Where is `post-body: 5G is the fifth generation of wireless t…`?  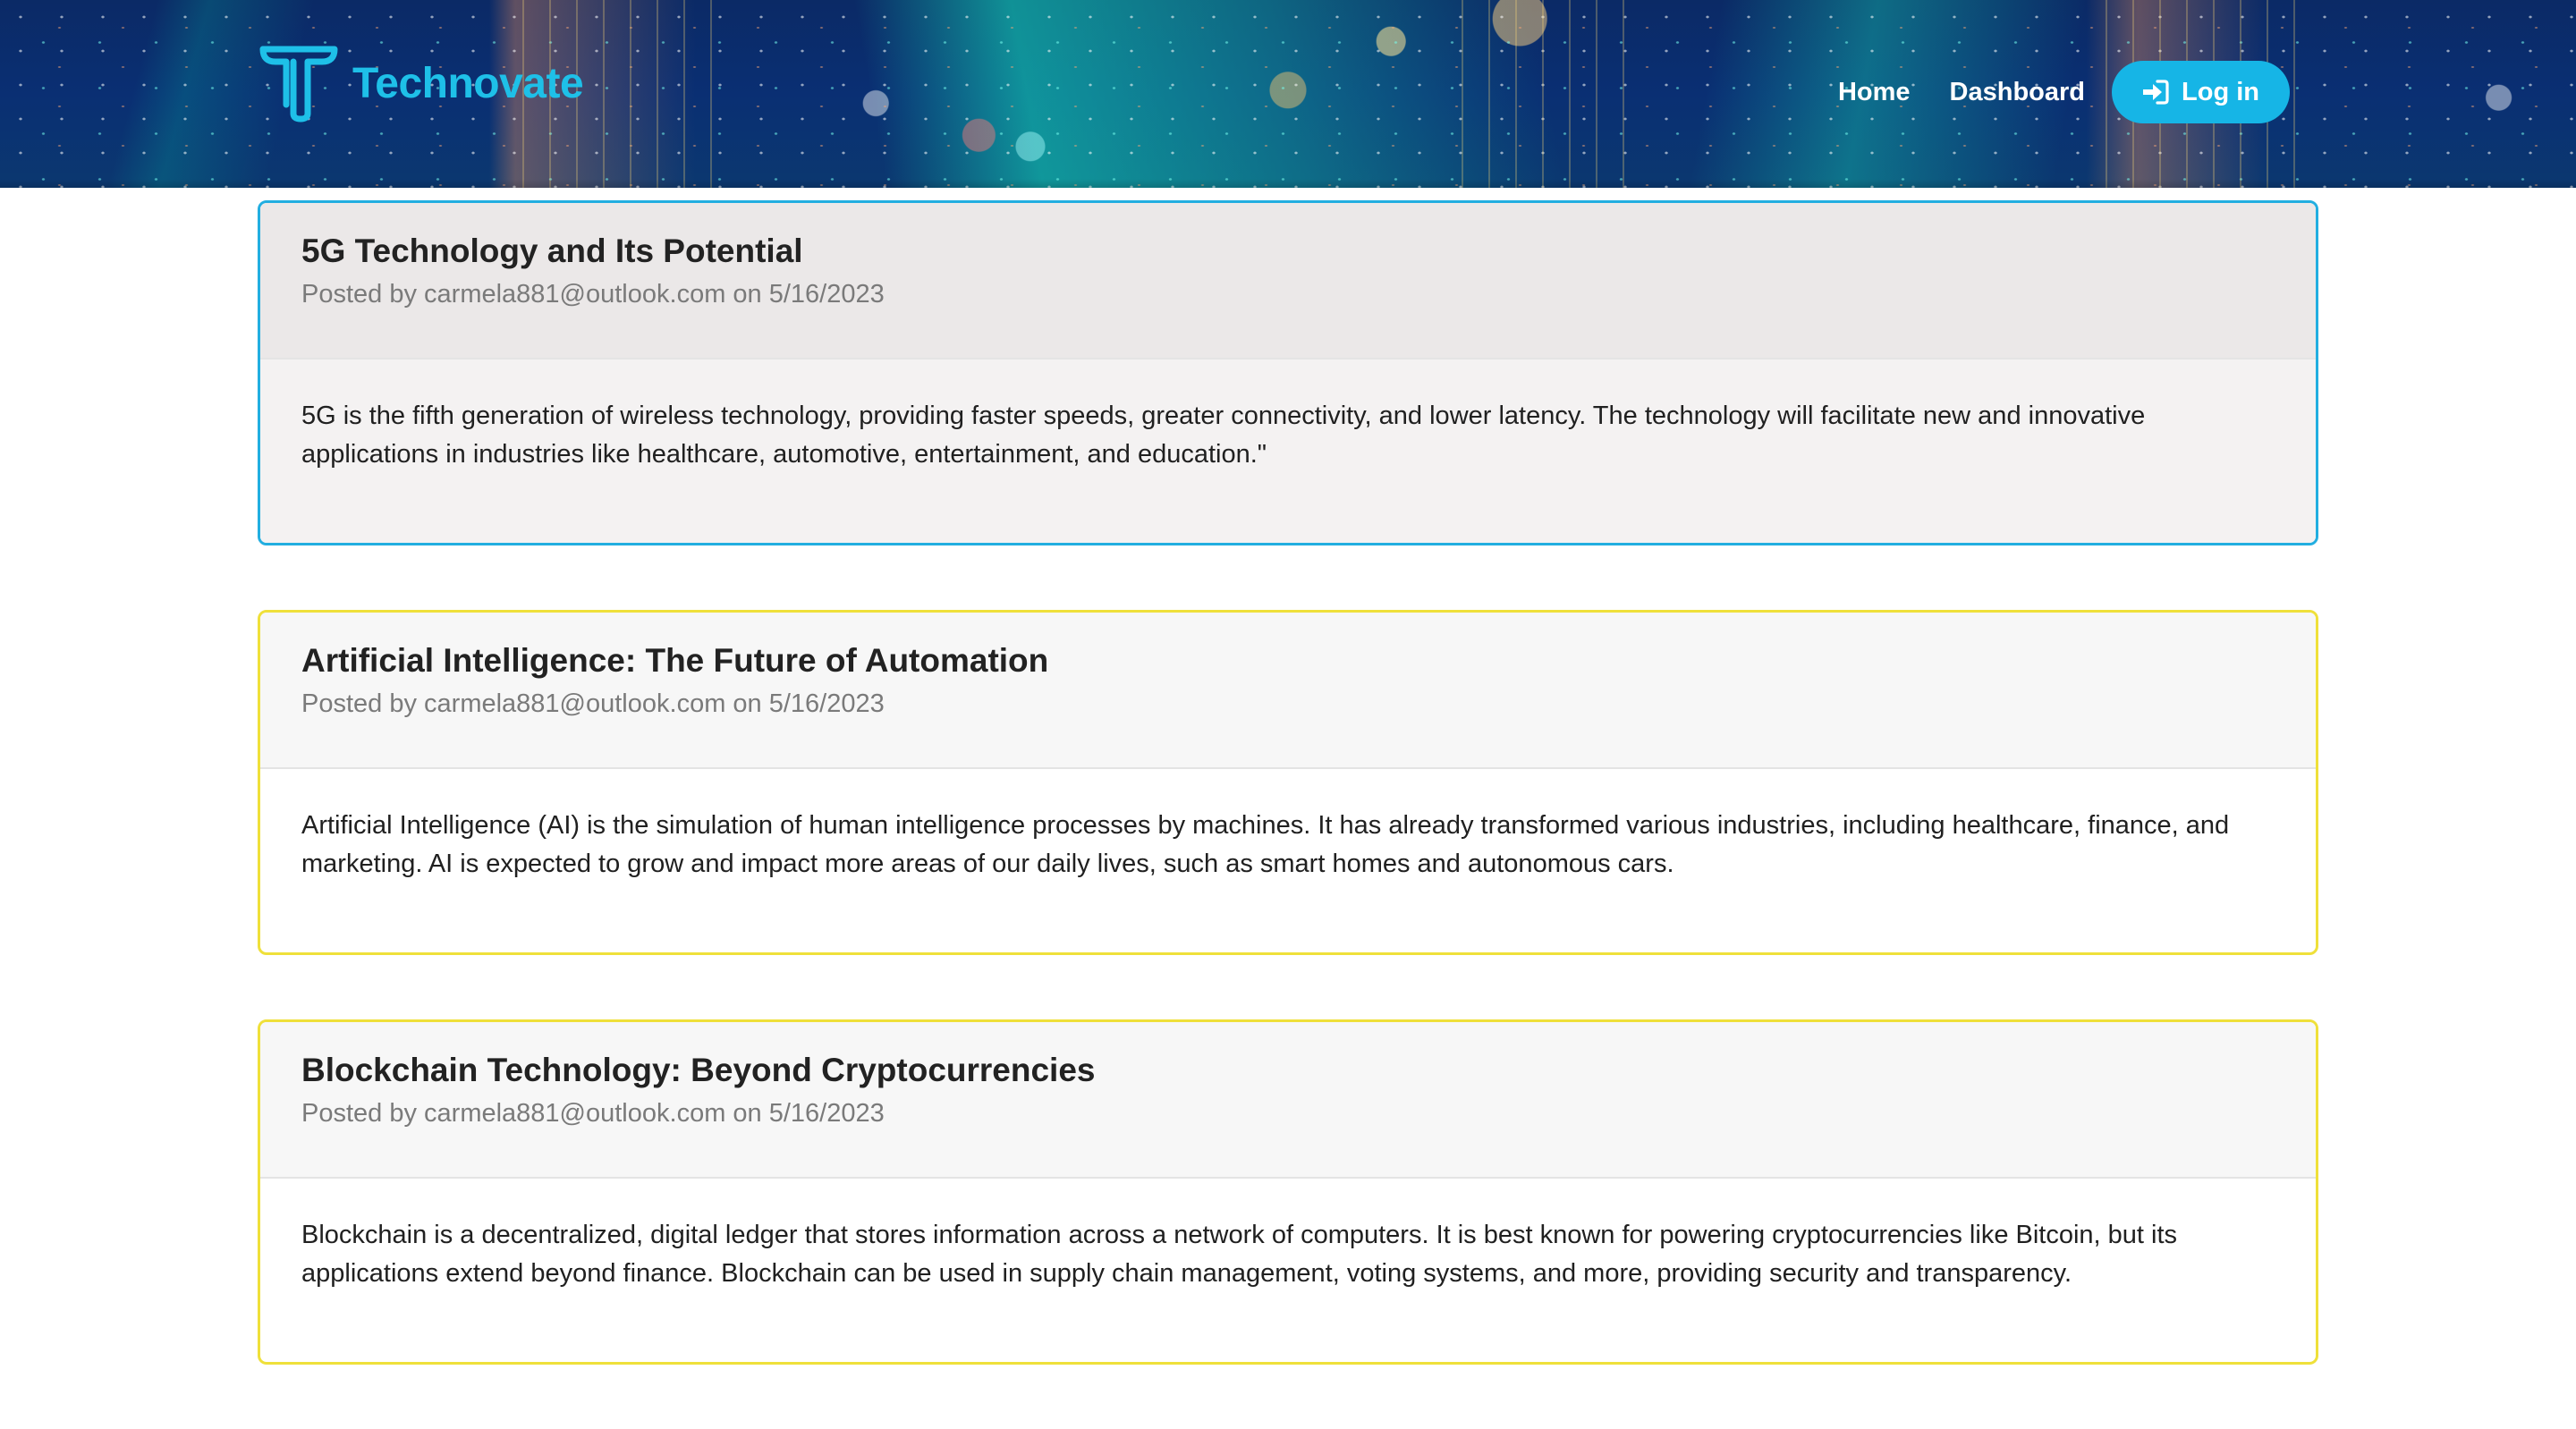
post-body: 5G is the fifth generation of wireless t… is located at coordinates (1288, 451).